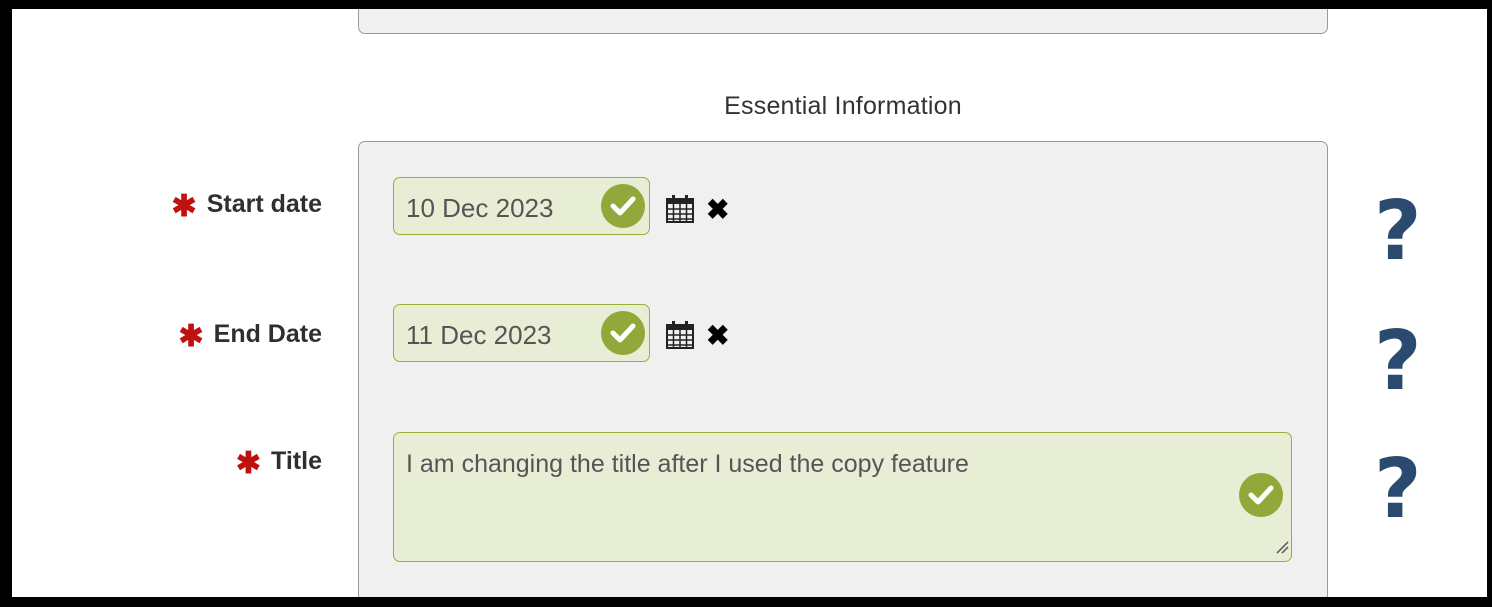 This screenshot has width=1492, height=607. I want to click on start-date-label-text: Start date, so click(264, 204).